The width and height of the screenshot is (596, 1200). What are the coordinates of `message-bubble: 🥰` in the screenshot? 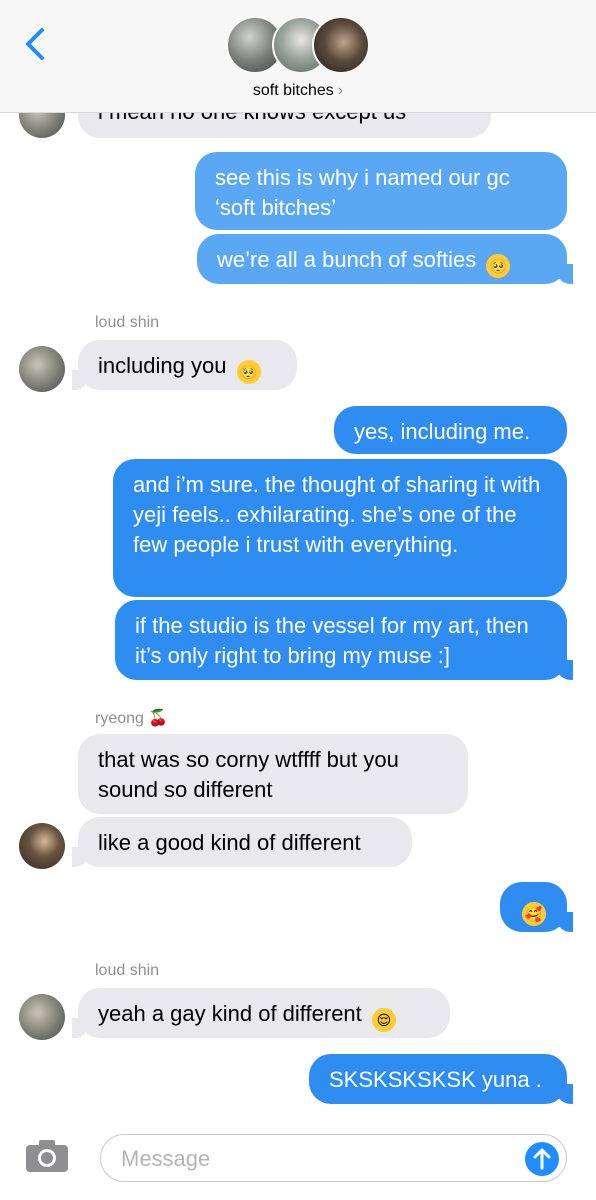 It's located at (536, 907).